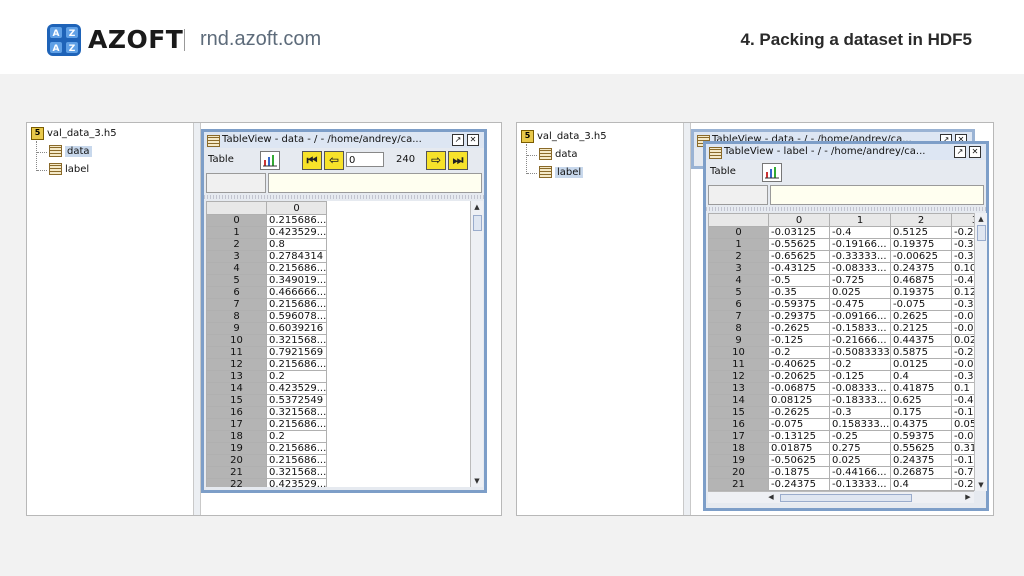 The image size is (1024, 576). What do you see at coordinates (860, 436) in the screenshot?
I see `table-cell: -0.25` at bounding box center [860, 436].